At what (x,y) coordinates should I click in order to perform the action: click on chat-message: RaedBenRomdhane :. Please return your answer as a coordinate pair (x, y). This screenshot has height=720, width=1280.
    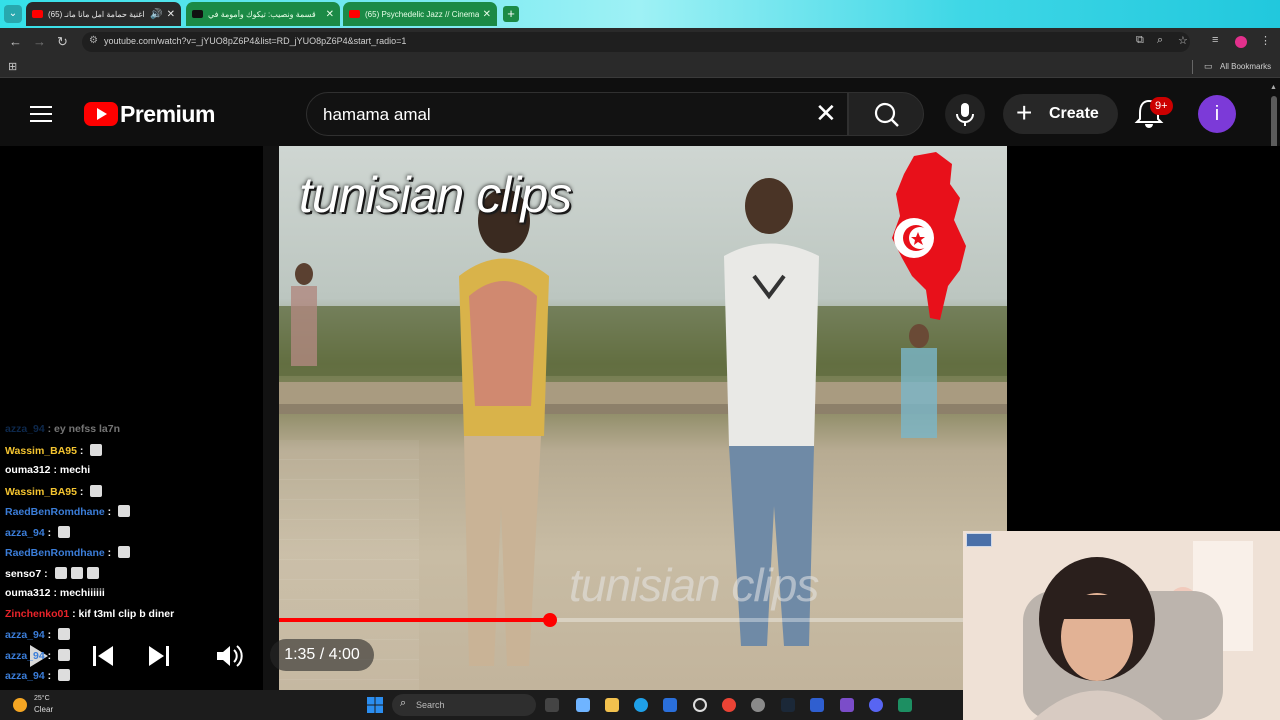
    Looking at the image, I should click on (68, 513).